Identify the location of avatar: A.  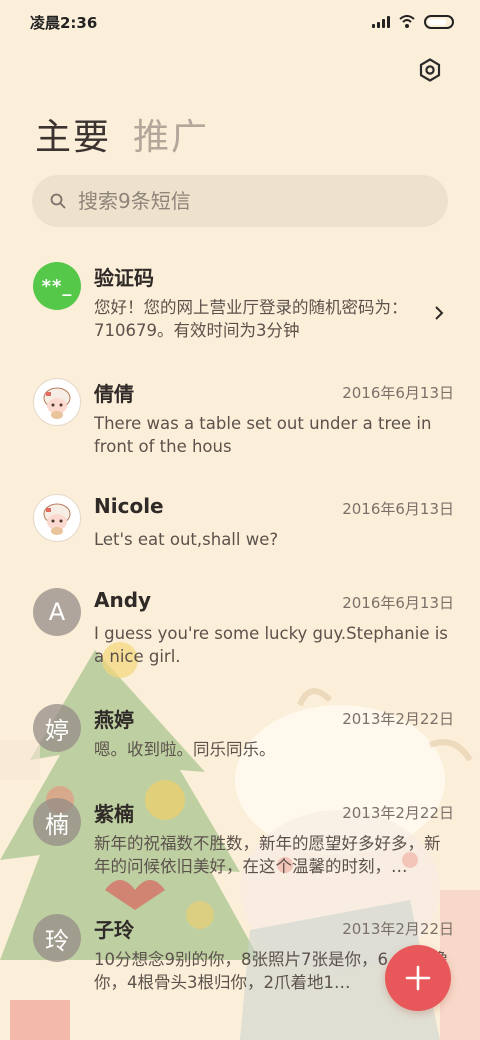
(57, 612).